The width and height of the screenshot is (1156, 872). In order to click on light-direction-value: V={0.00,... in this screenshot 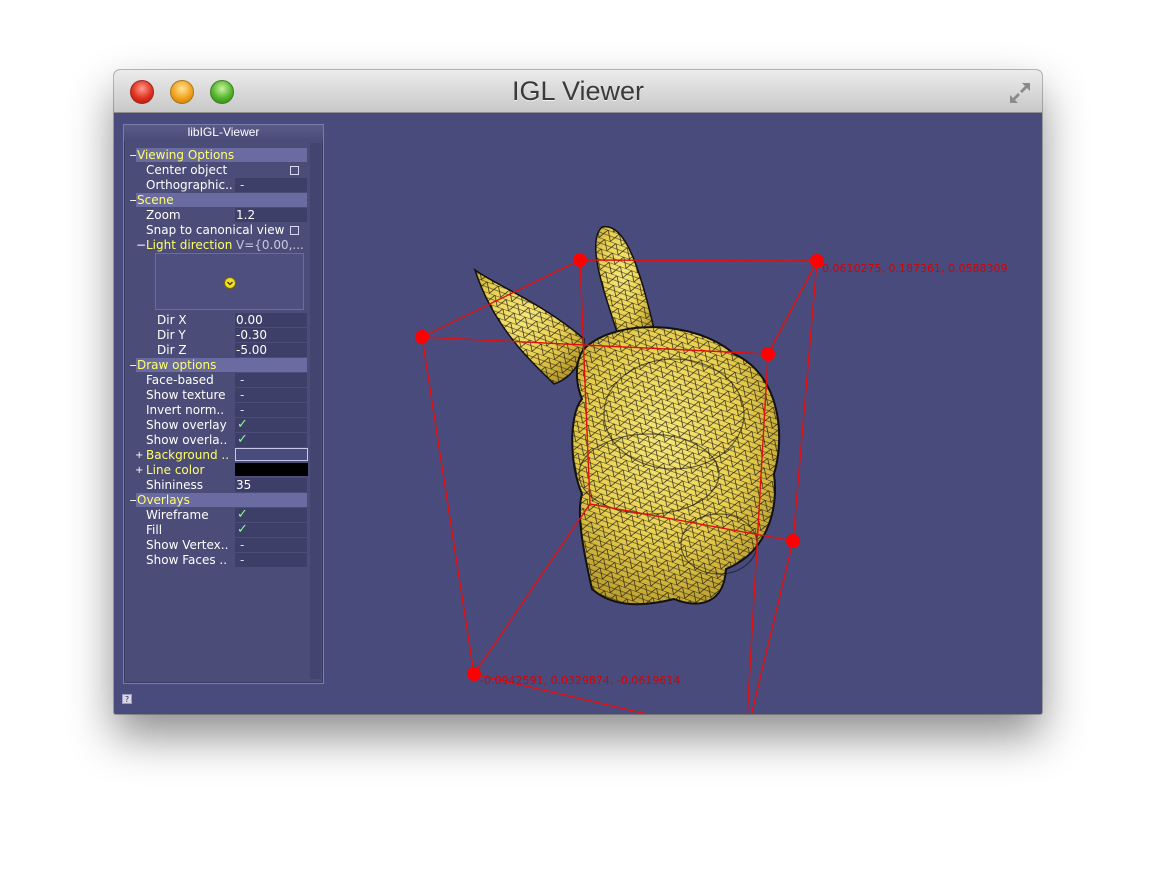, I will do `click(270, 245)`.